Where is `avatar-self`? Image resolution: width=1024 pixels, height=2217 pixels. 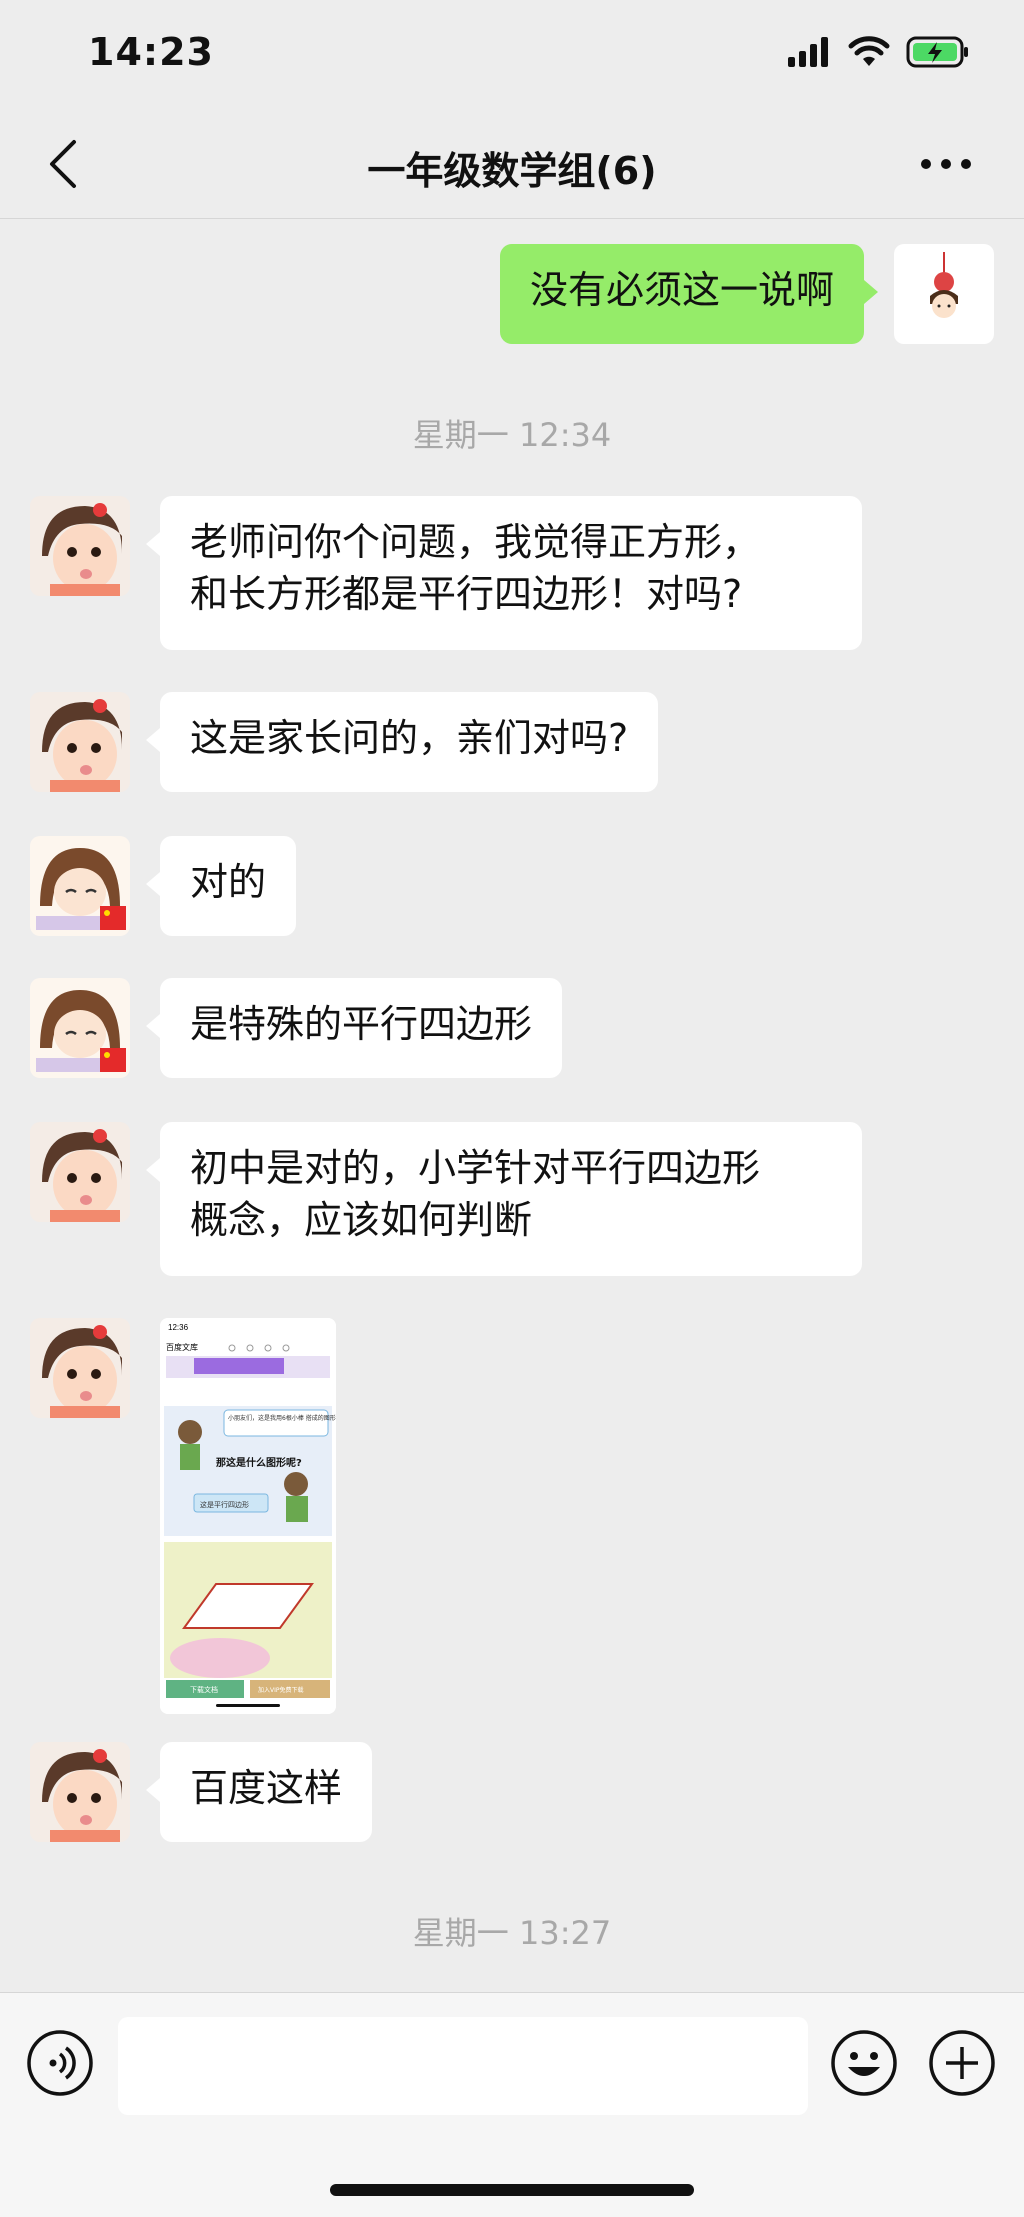 avatar-self is located at coordinates (944, 294).